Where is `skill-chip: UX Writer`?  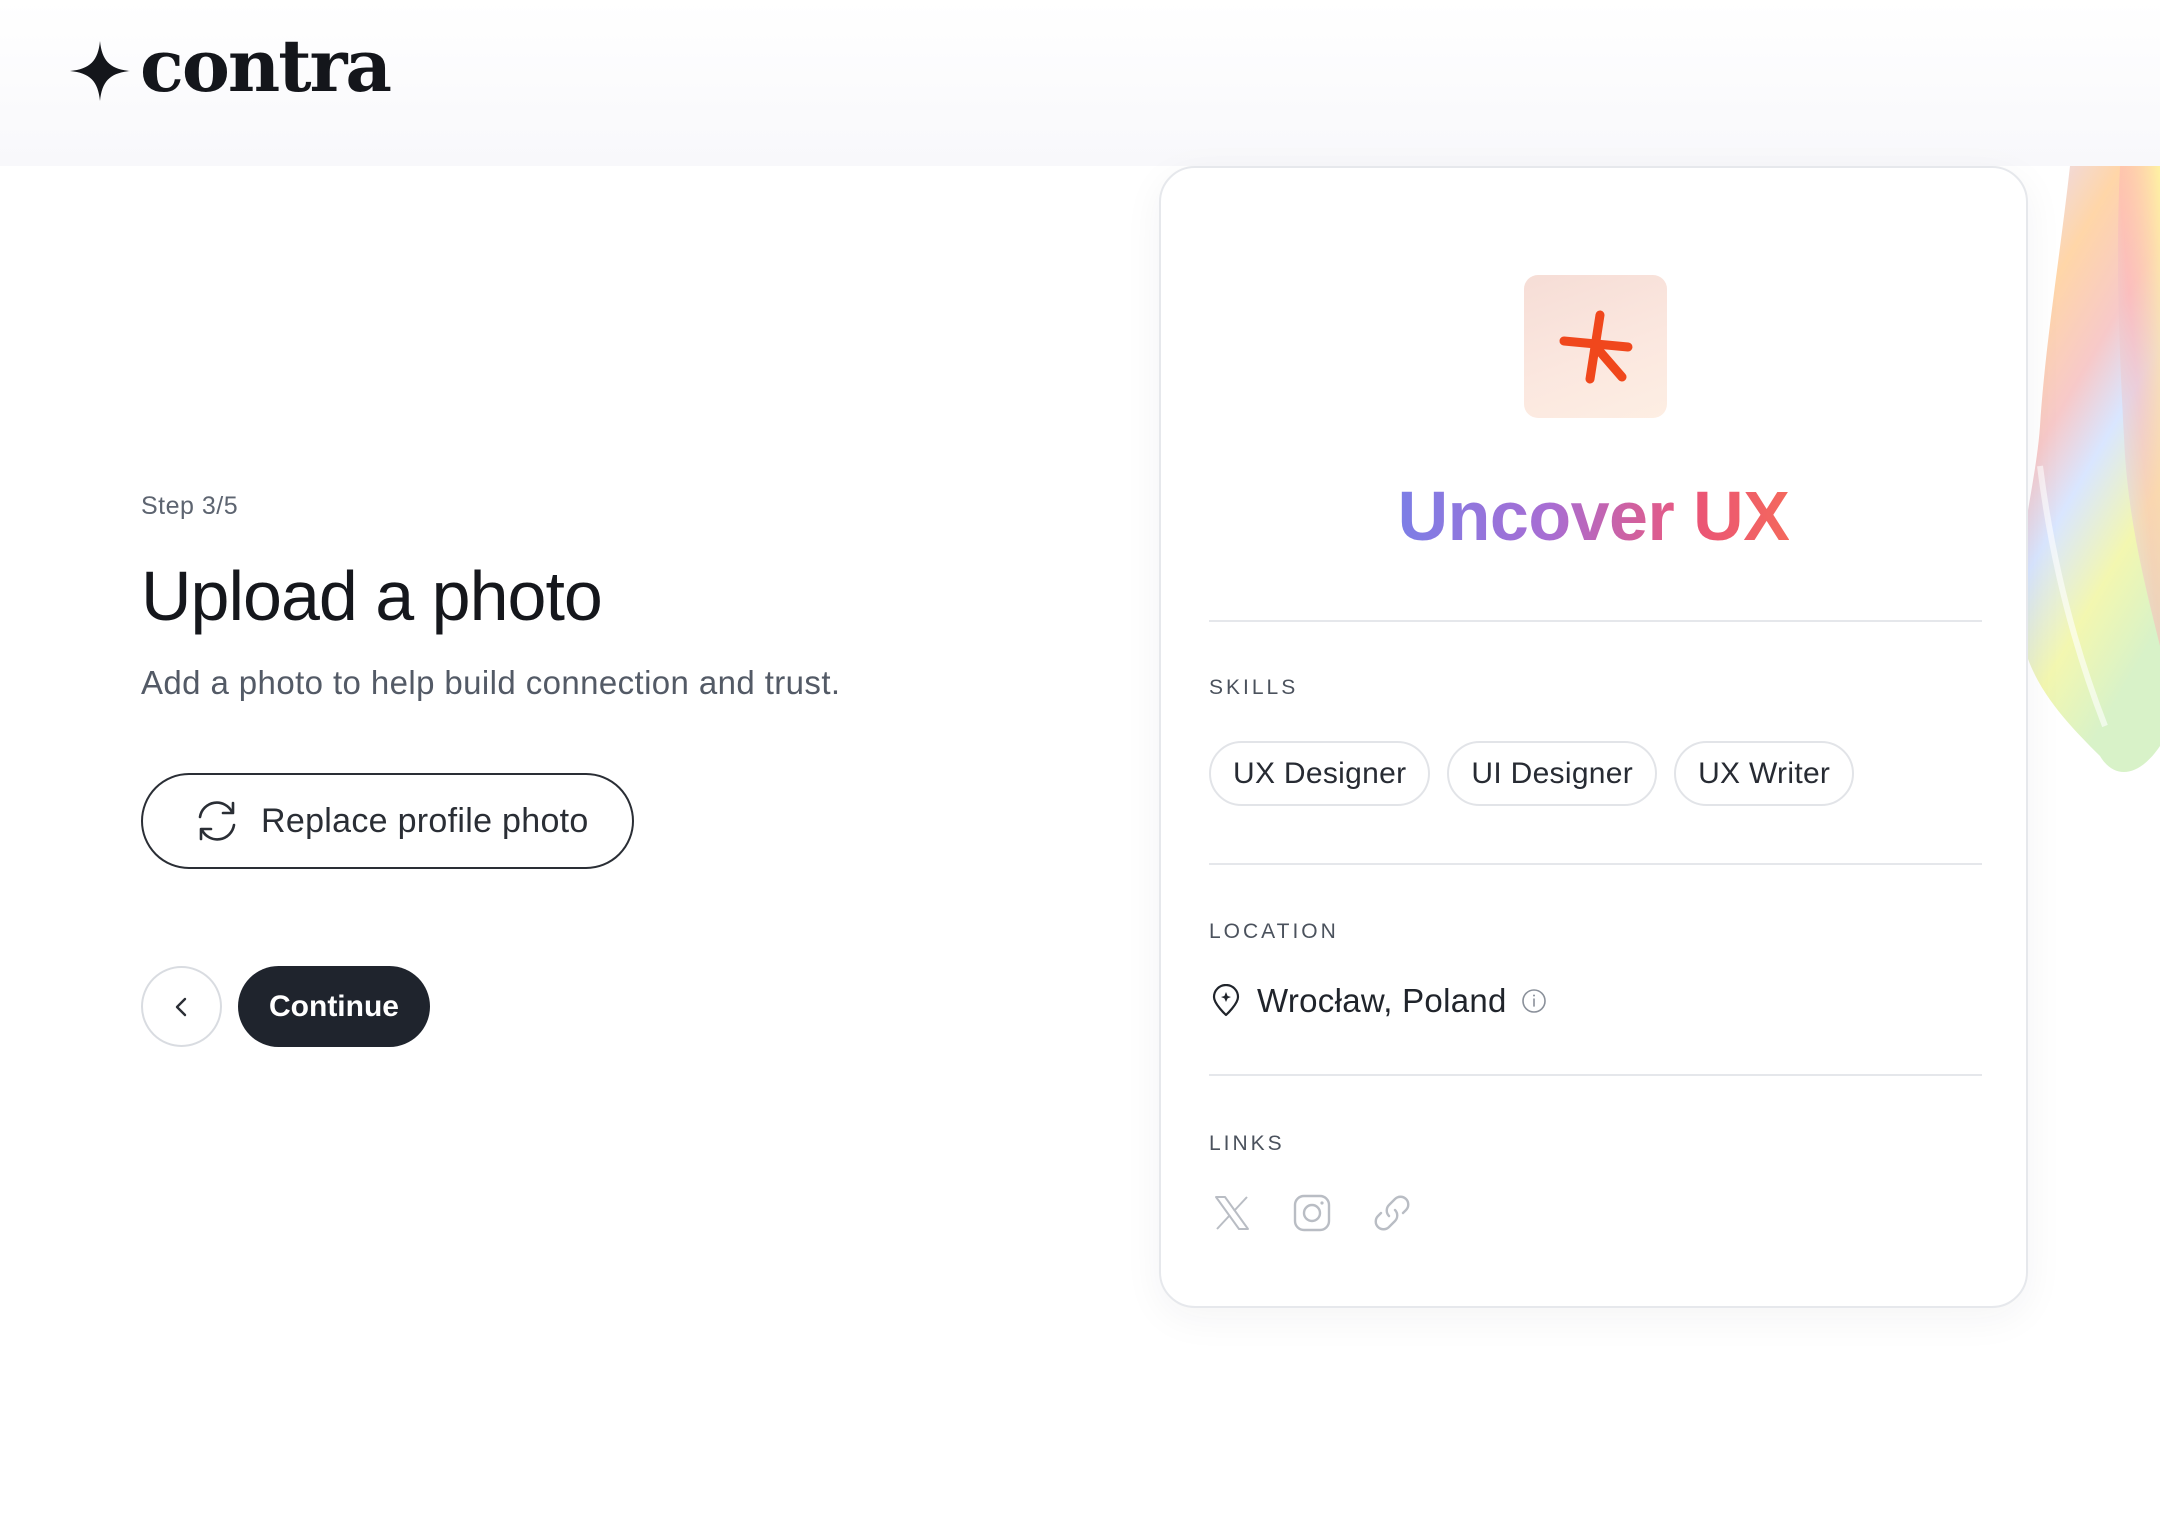 skill-chip: UX Writer is located at coordinates (1764, 773).